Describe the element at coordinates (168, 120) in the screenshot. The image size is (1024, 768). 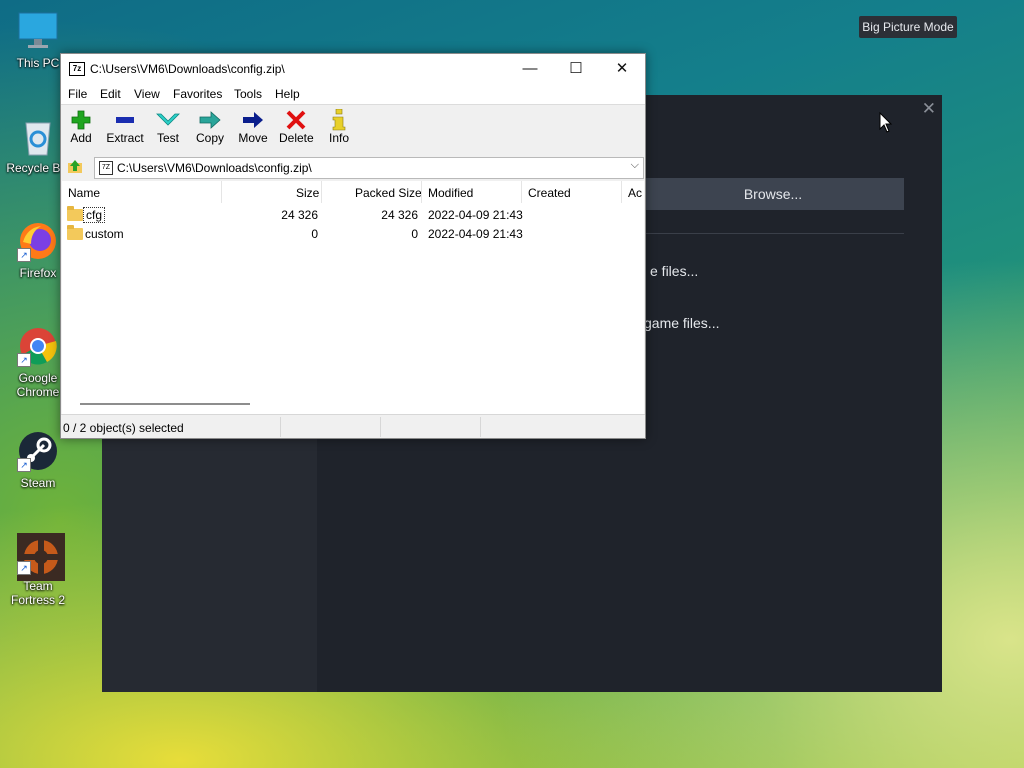
I see `checkmark-icon` at that location.